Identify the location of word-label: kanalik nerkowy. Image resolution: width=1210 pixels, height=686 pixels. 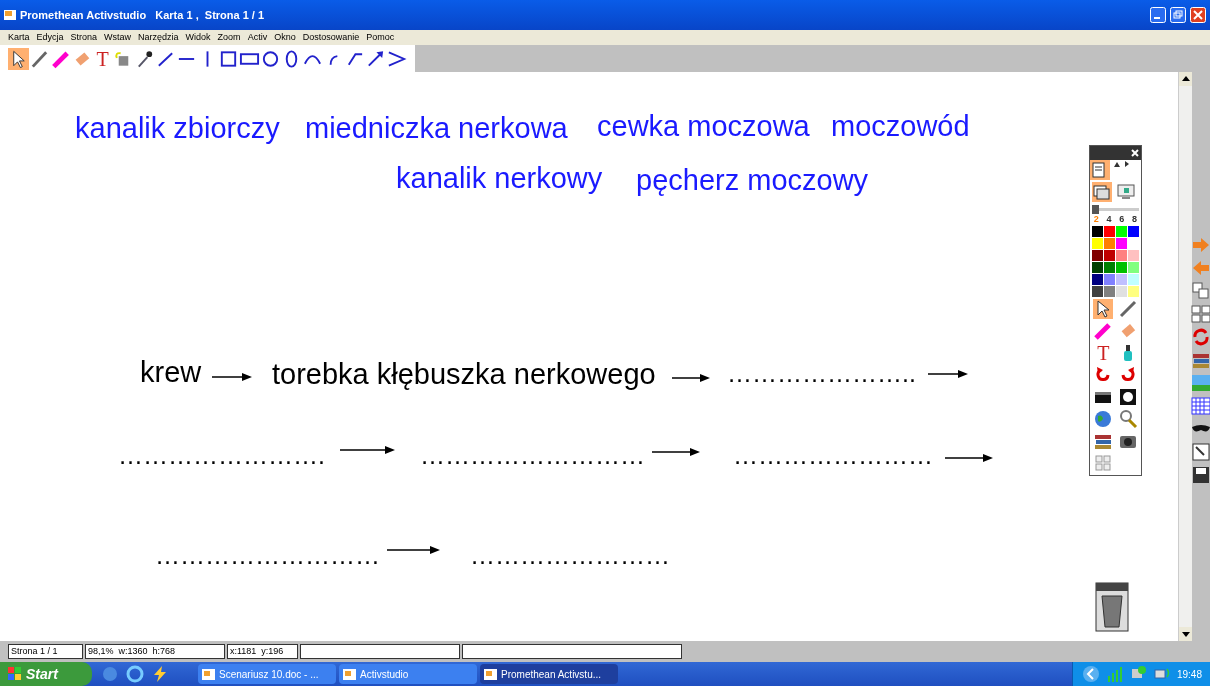
(499, 178).